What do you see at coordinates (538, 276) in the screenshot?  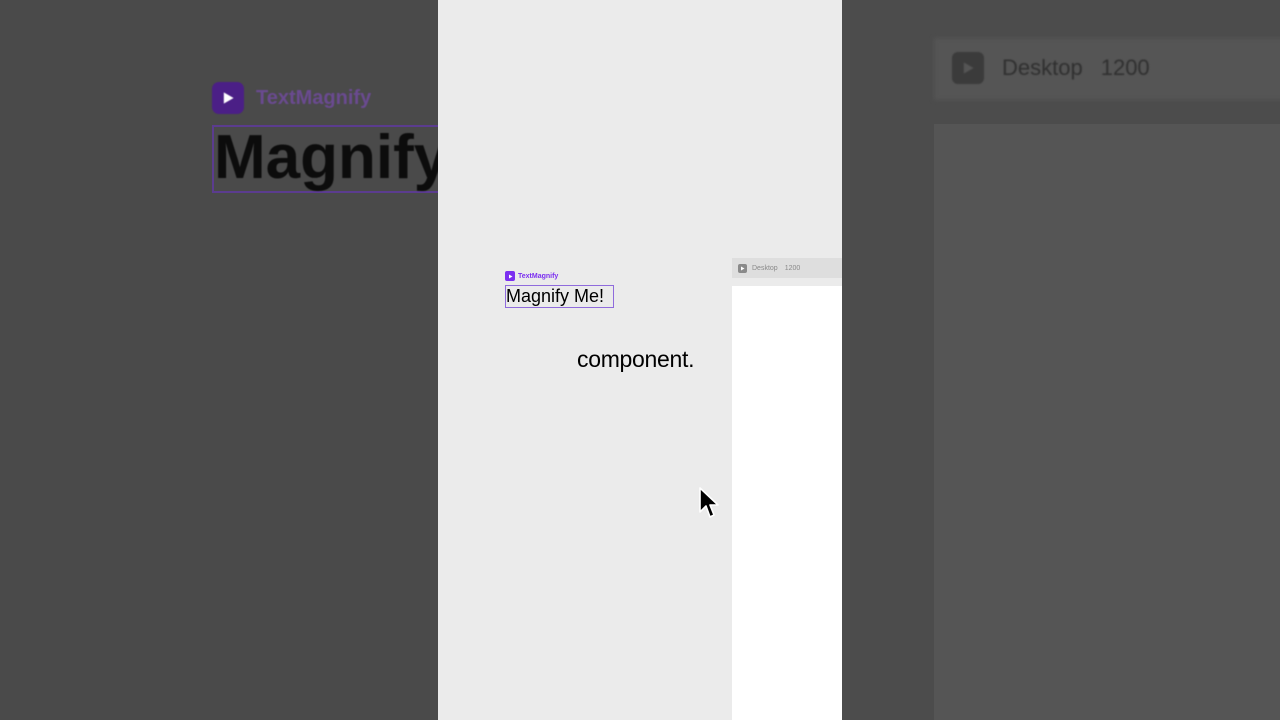 I see `component-name: TextMagnify` at bounding box center [538, 276].